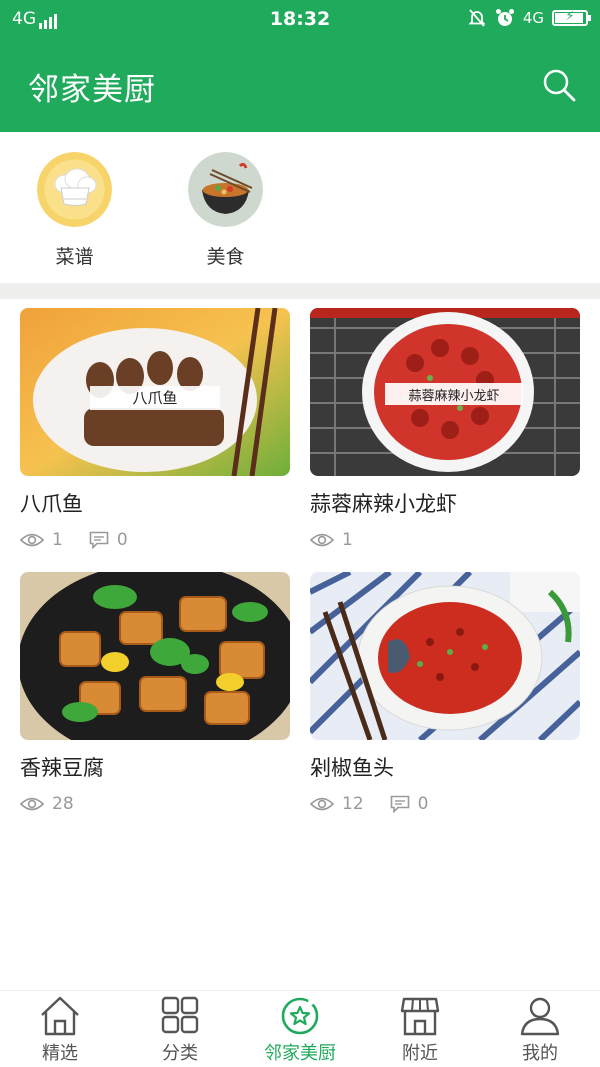 Image resolution: width=600 pixels, height=1067 pixels. I want to click on tab-featured: 精选, so click(60, 1029).